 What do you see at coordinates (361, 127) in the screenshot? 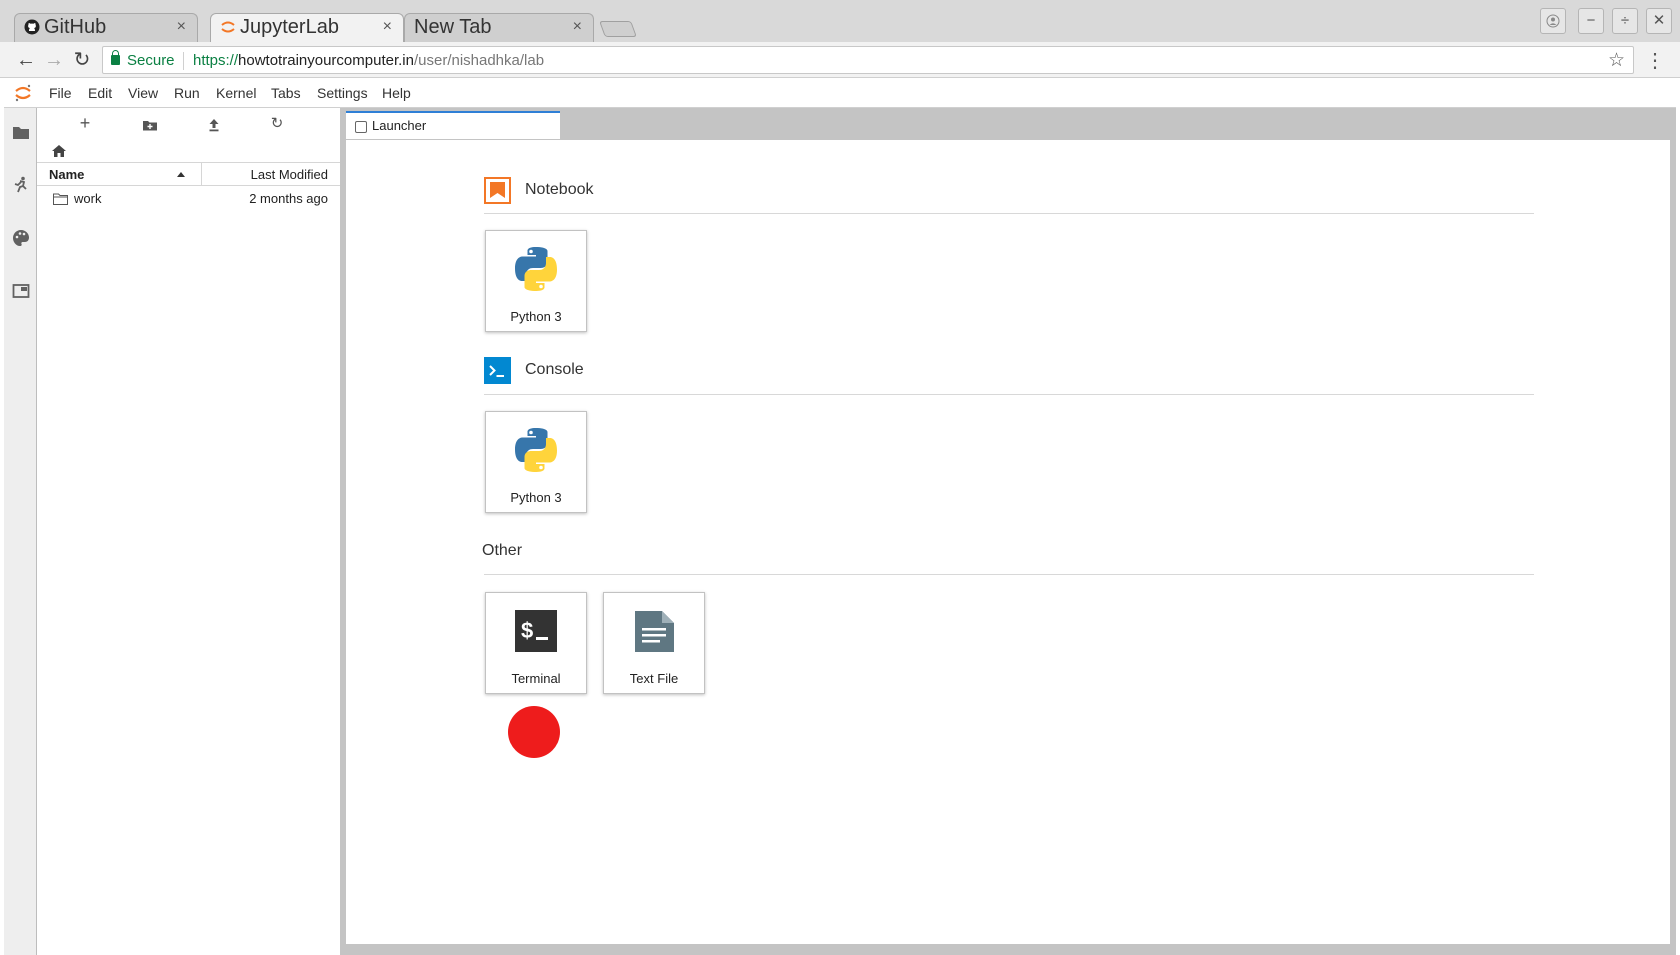
I see `launcher-tab-icon` at bounding box center [361, 127].